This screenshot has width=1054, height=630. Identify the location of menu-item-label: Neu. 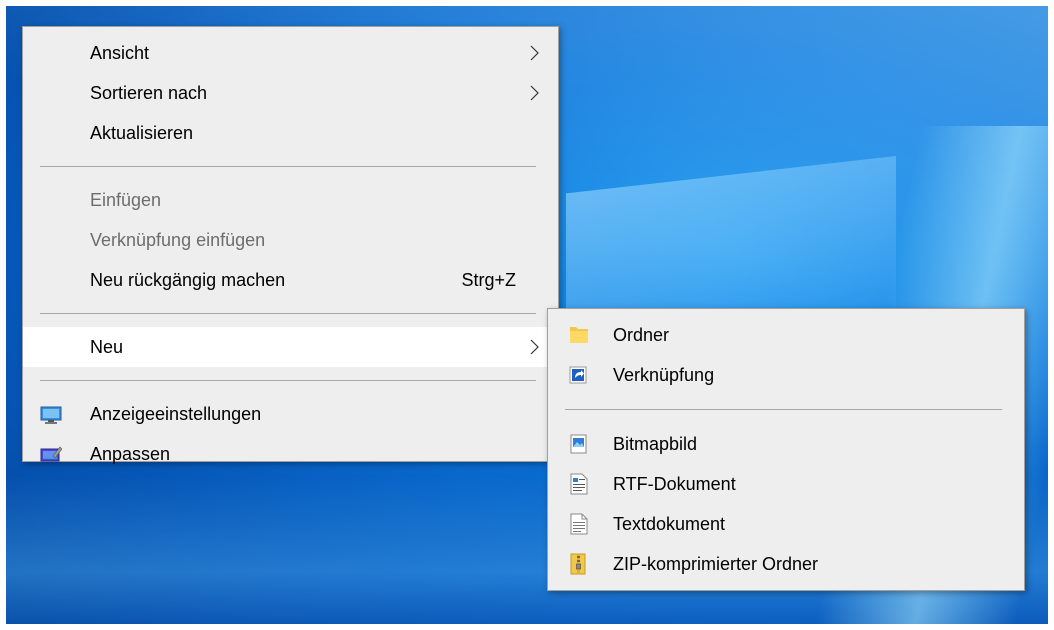
(107, 347).